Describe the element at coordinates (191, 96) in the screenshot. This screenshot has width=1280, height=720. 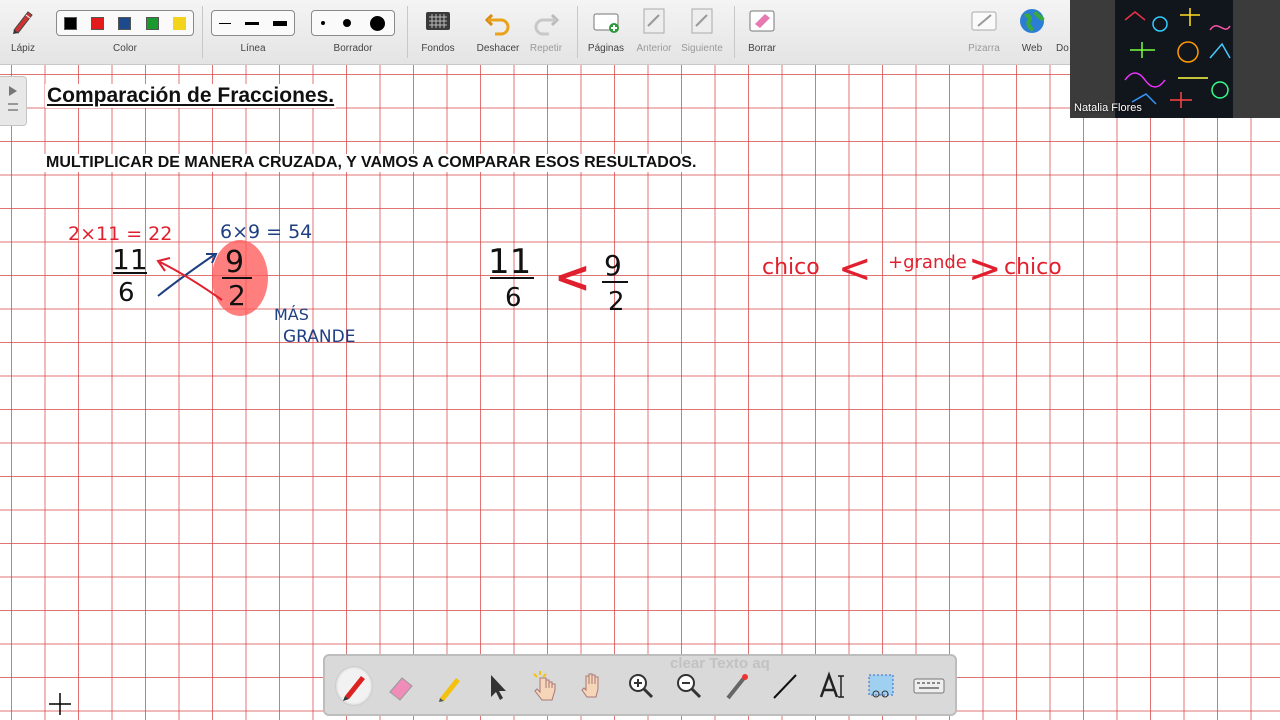
I see `page-title: Comparación de Fracciones.` at that location.